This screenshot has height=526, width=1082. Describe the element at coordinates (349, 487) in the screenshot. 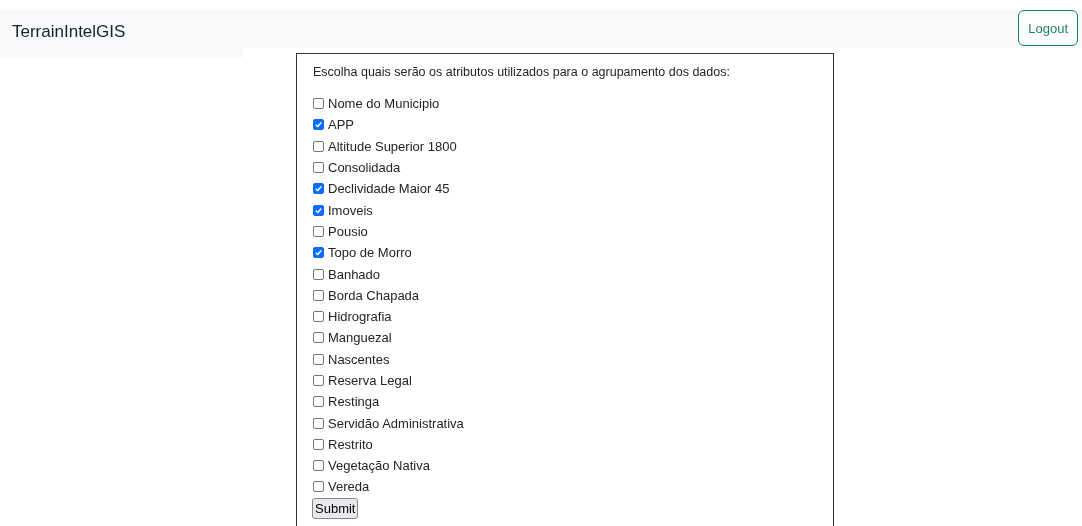

I see `checkbox-label: Vereda` at that location.